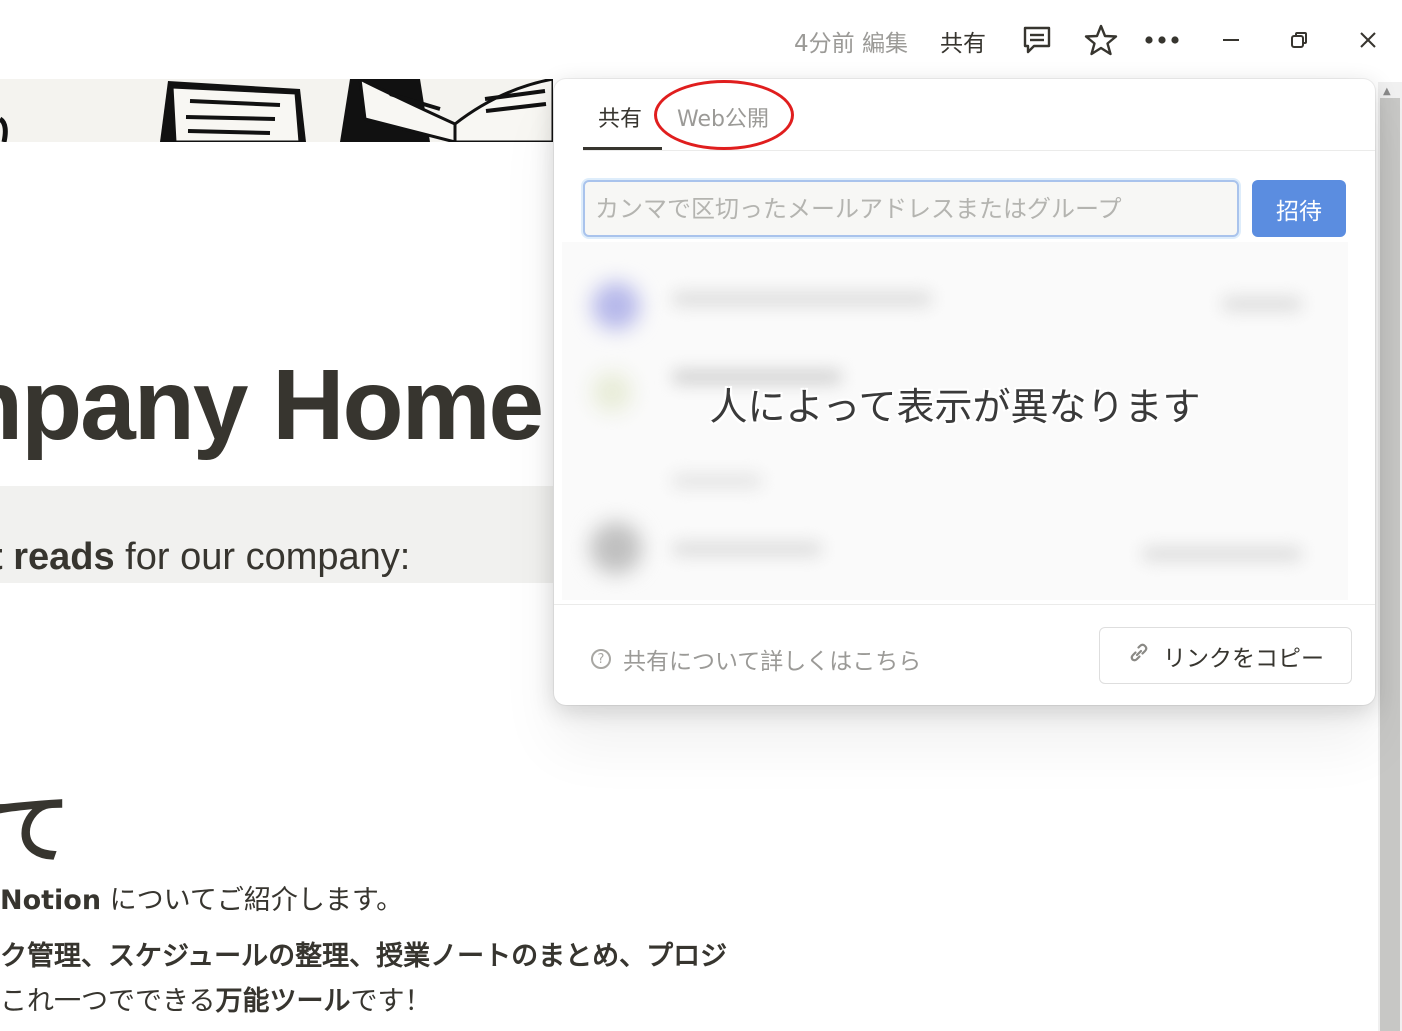  Describe the element at coordinates (272, 405) in the screenshot. I see `page-title: npany Home` at that location.